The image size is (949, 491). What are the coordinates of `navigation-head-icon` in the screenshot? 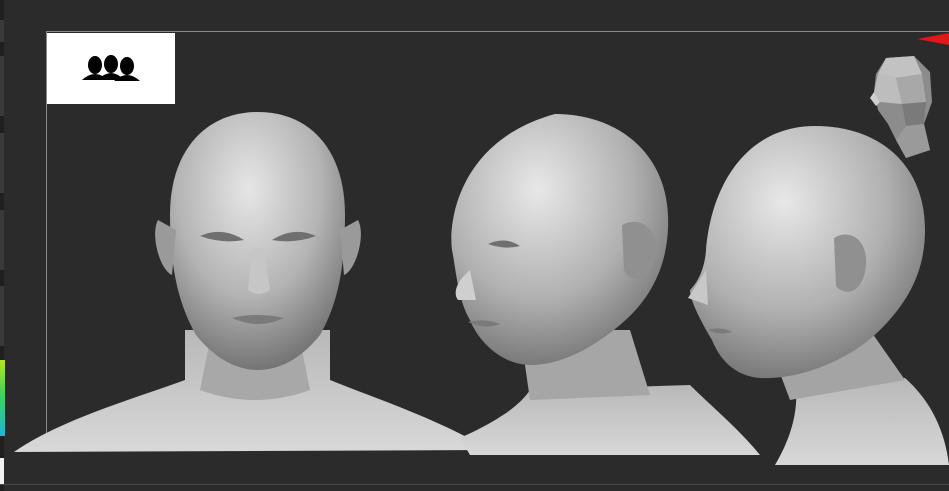 It's located at (901, 106).